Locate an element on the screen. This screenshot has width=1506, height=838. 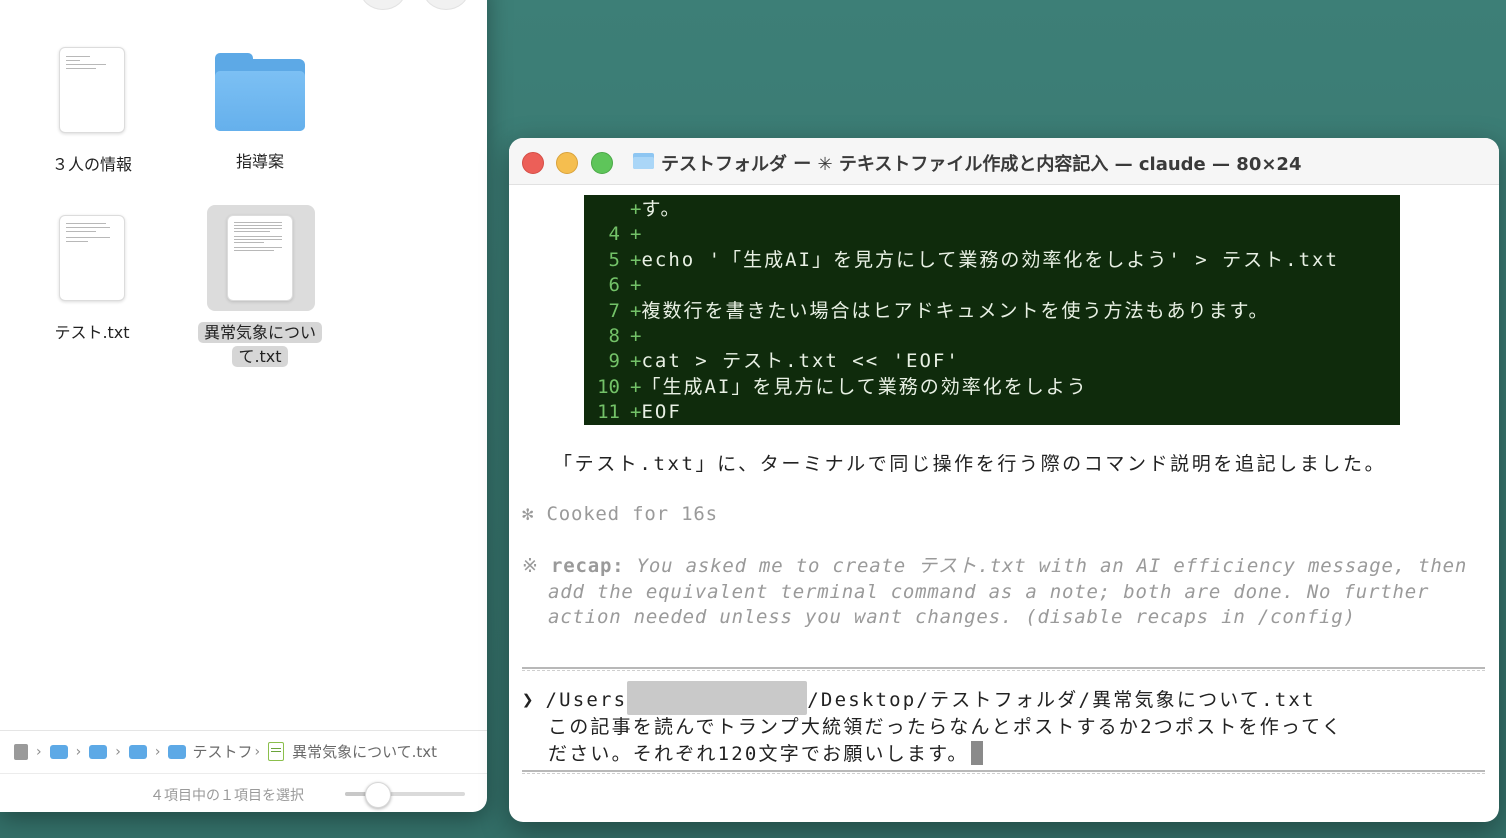
close-button is located at coordinates (533, 163).